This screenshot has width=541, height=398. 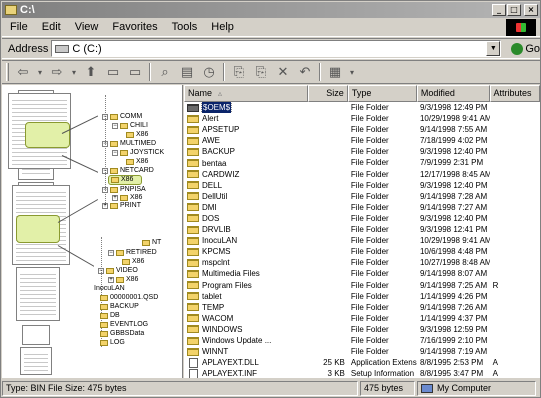 I want to click on table-row: DELL File Folder 9/3/1998 12:40 PM, so click(x=362, y=185).